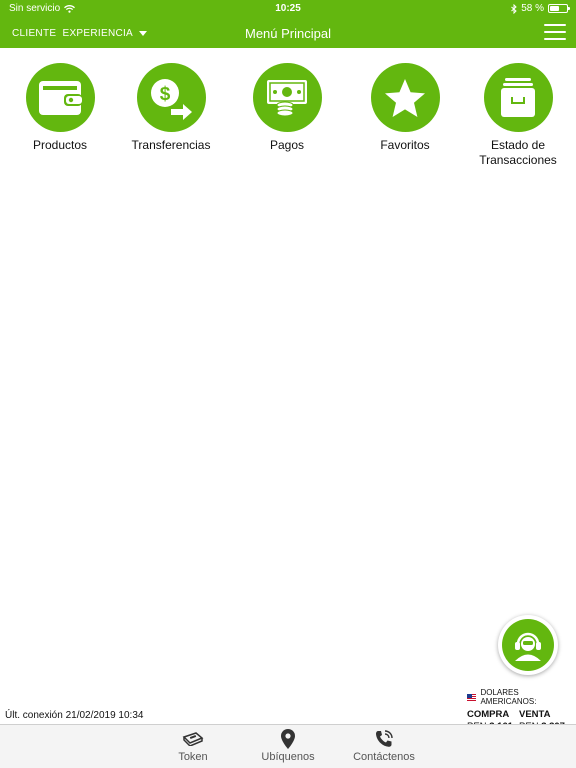 The height and width of the screenshot is (768, 576). I want to click on menu-item-transferencias: $ Transferencias, so click(171, 108).